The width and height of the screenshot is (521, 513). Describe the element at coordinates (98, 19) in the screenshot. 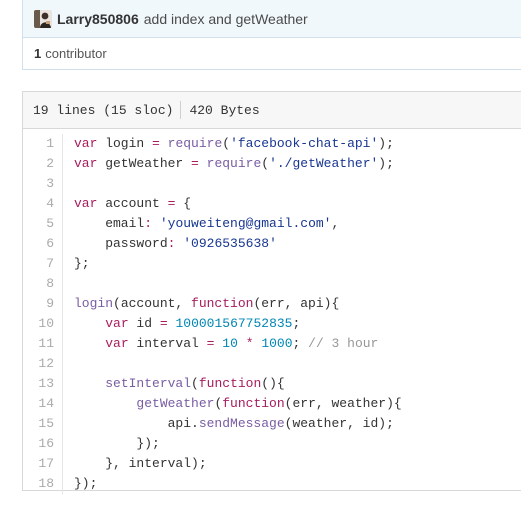

I see `commit-author-link: Larry850806` at that location.